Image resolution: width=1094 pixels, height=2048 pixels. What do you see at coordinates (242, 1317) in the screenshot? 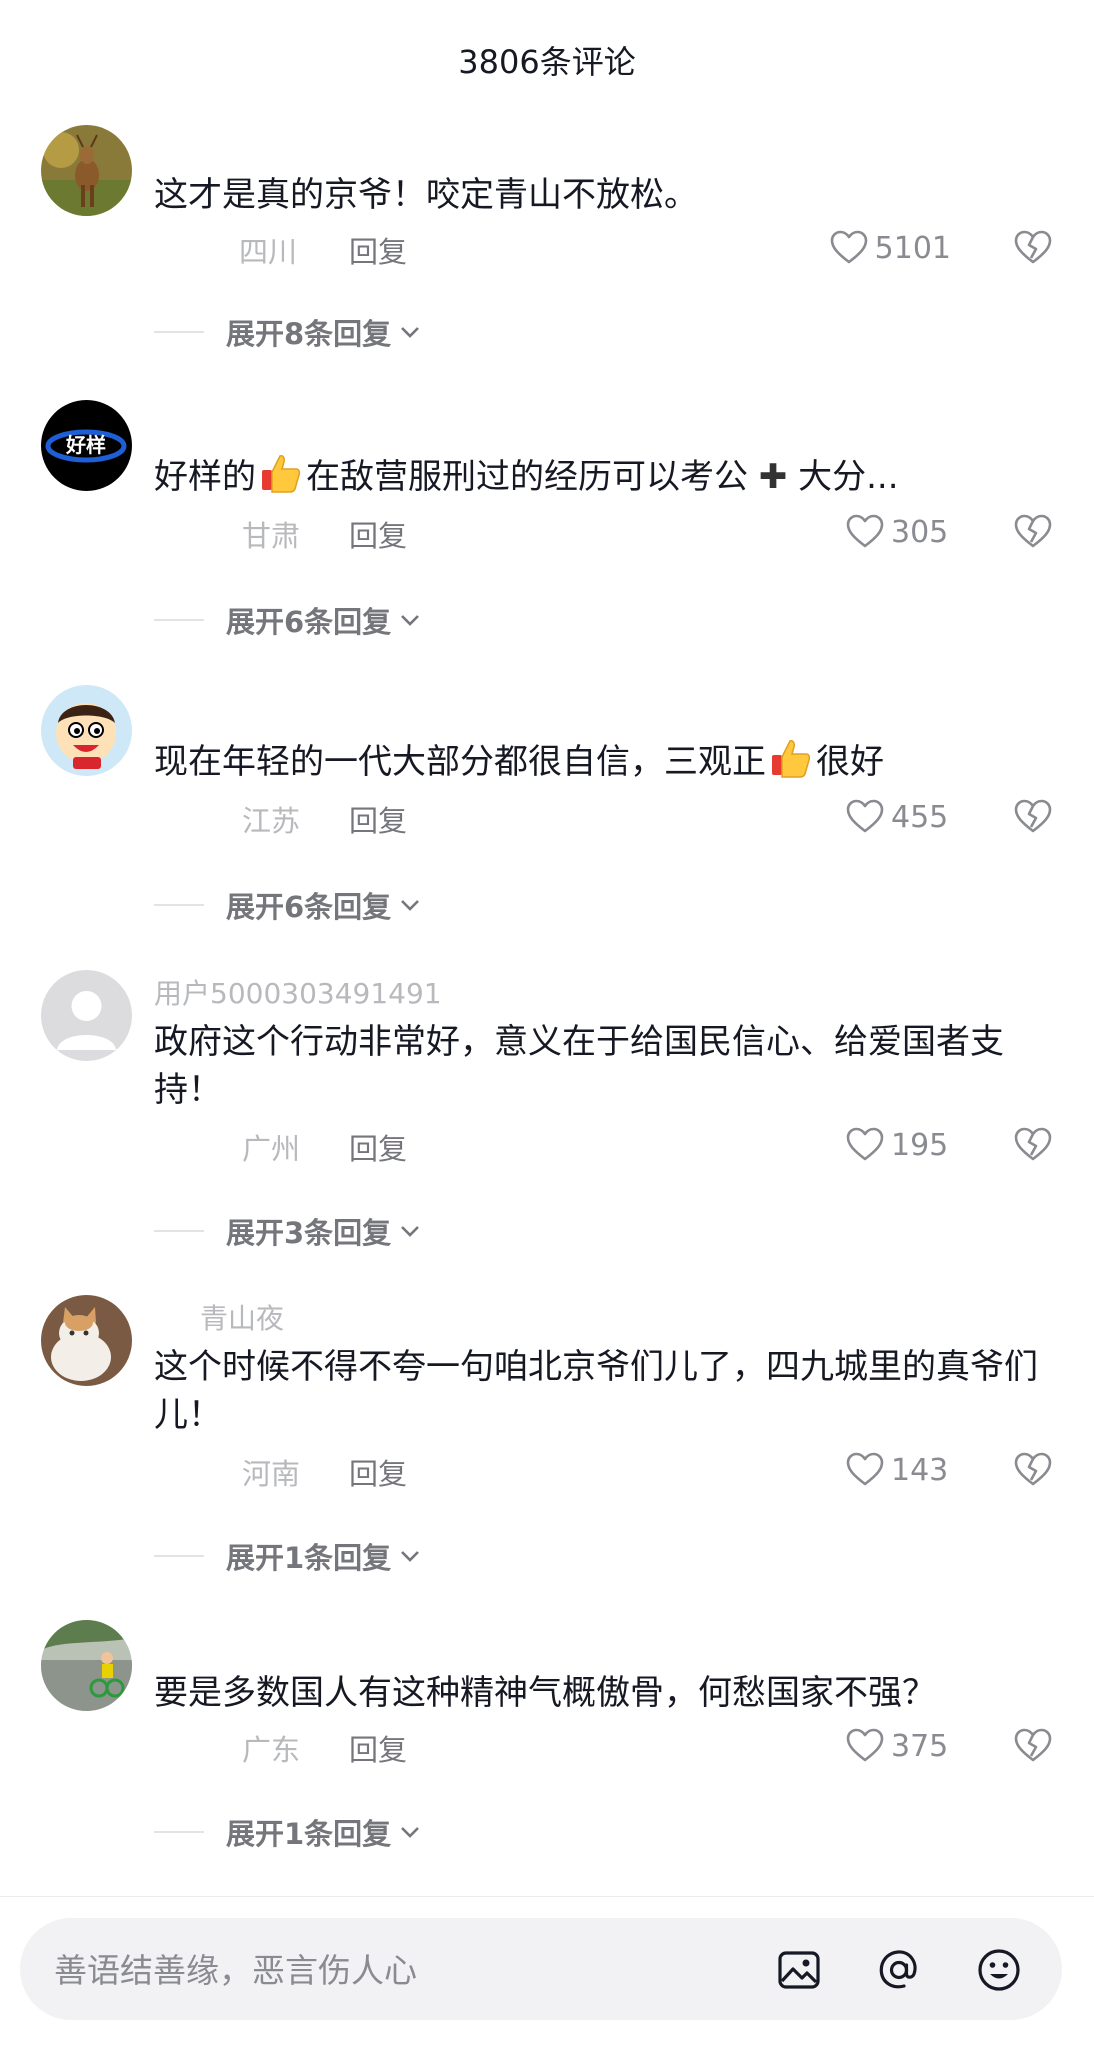
I see `comment-username: 青山夜` at bounding box center [242, 1317].